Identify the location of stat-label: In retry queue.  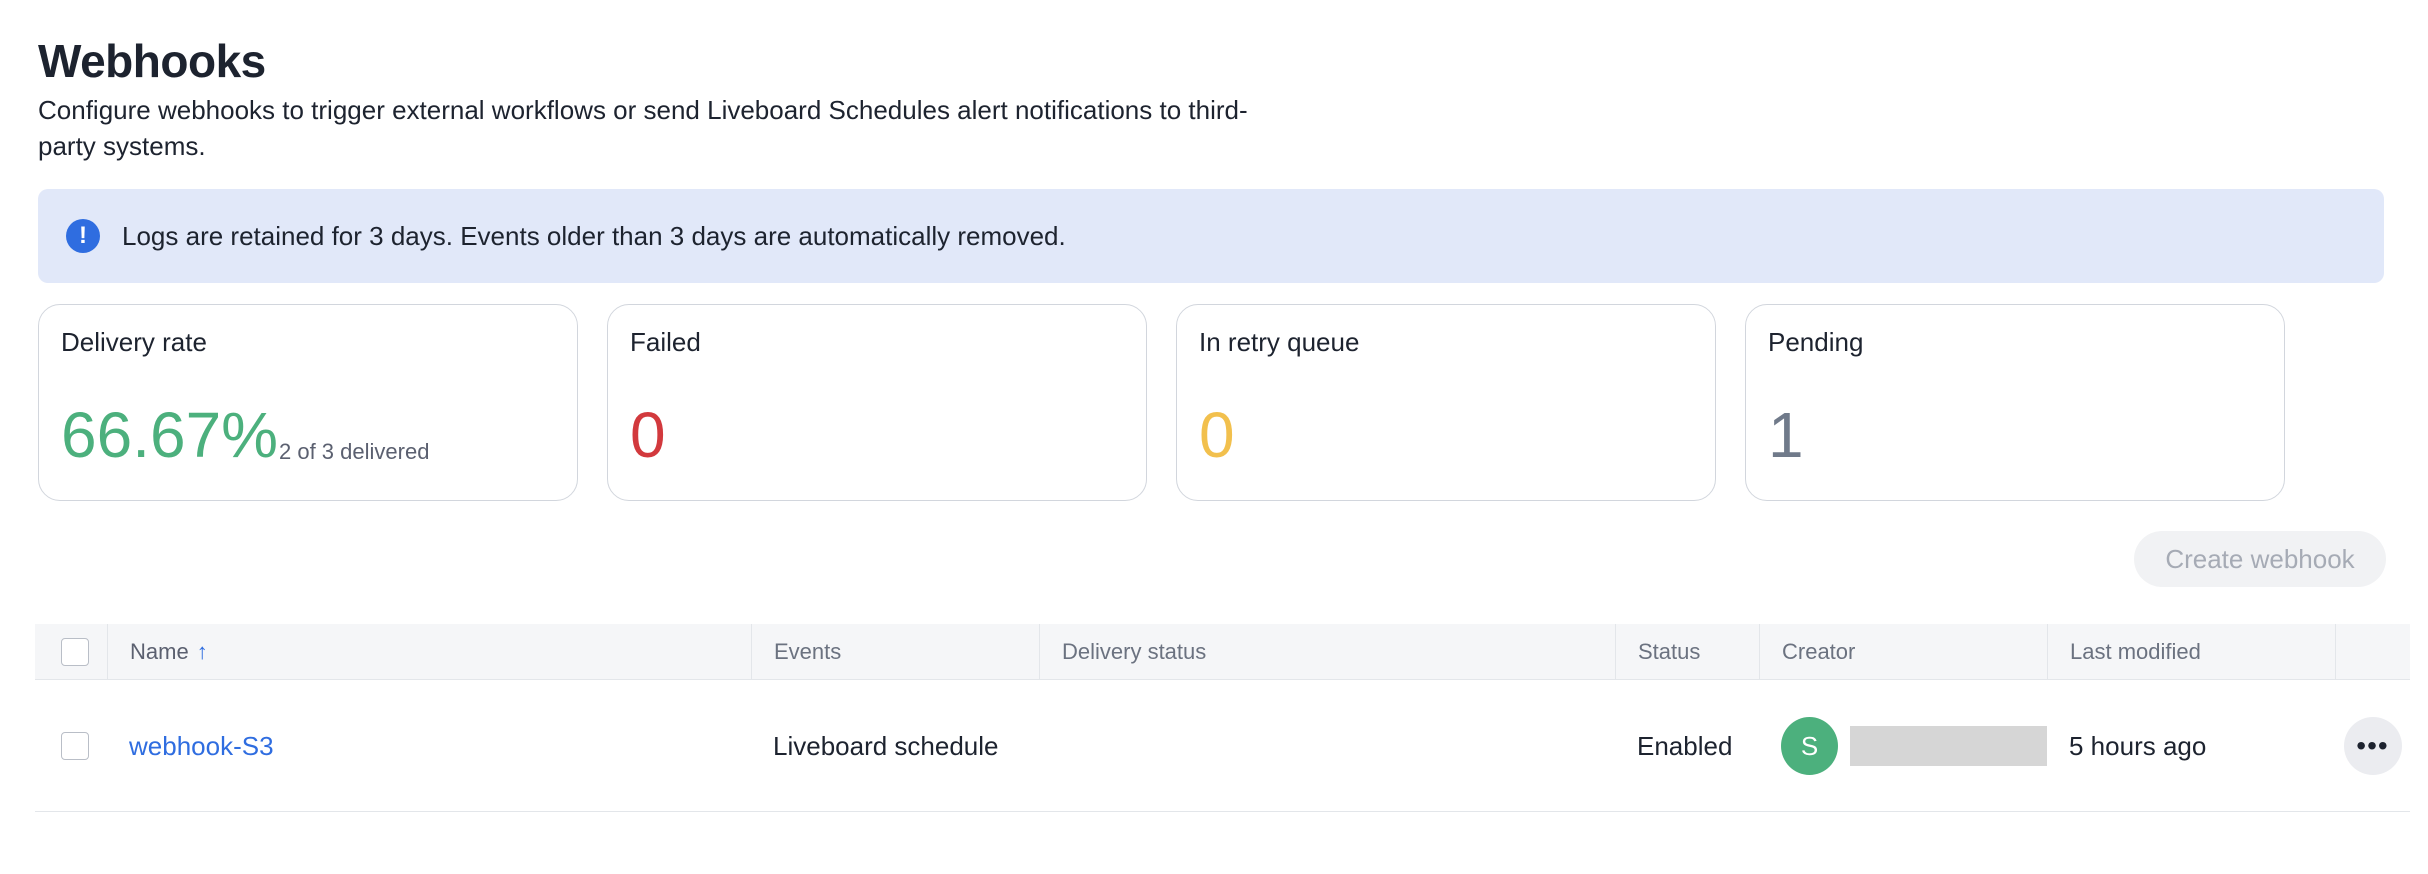
(1279, 342).